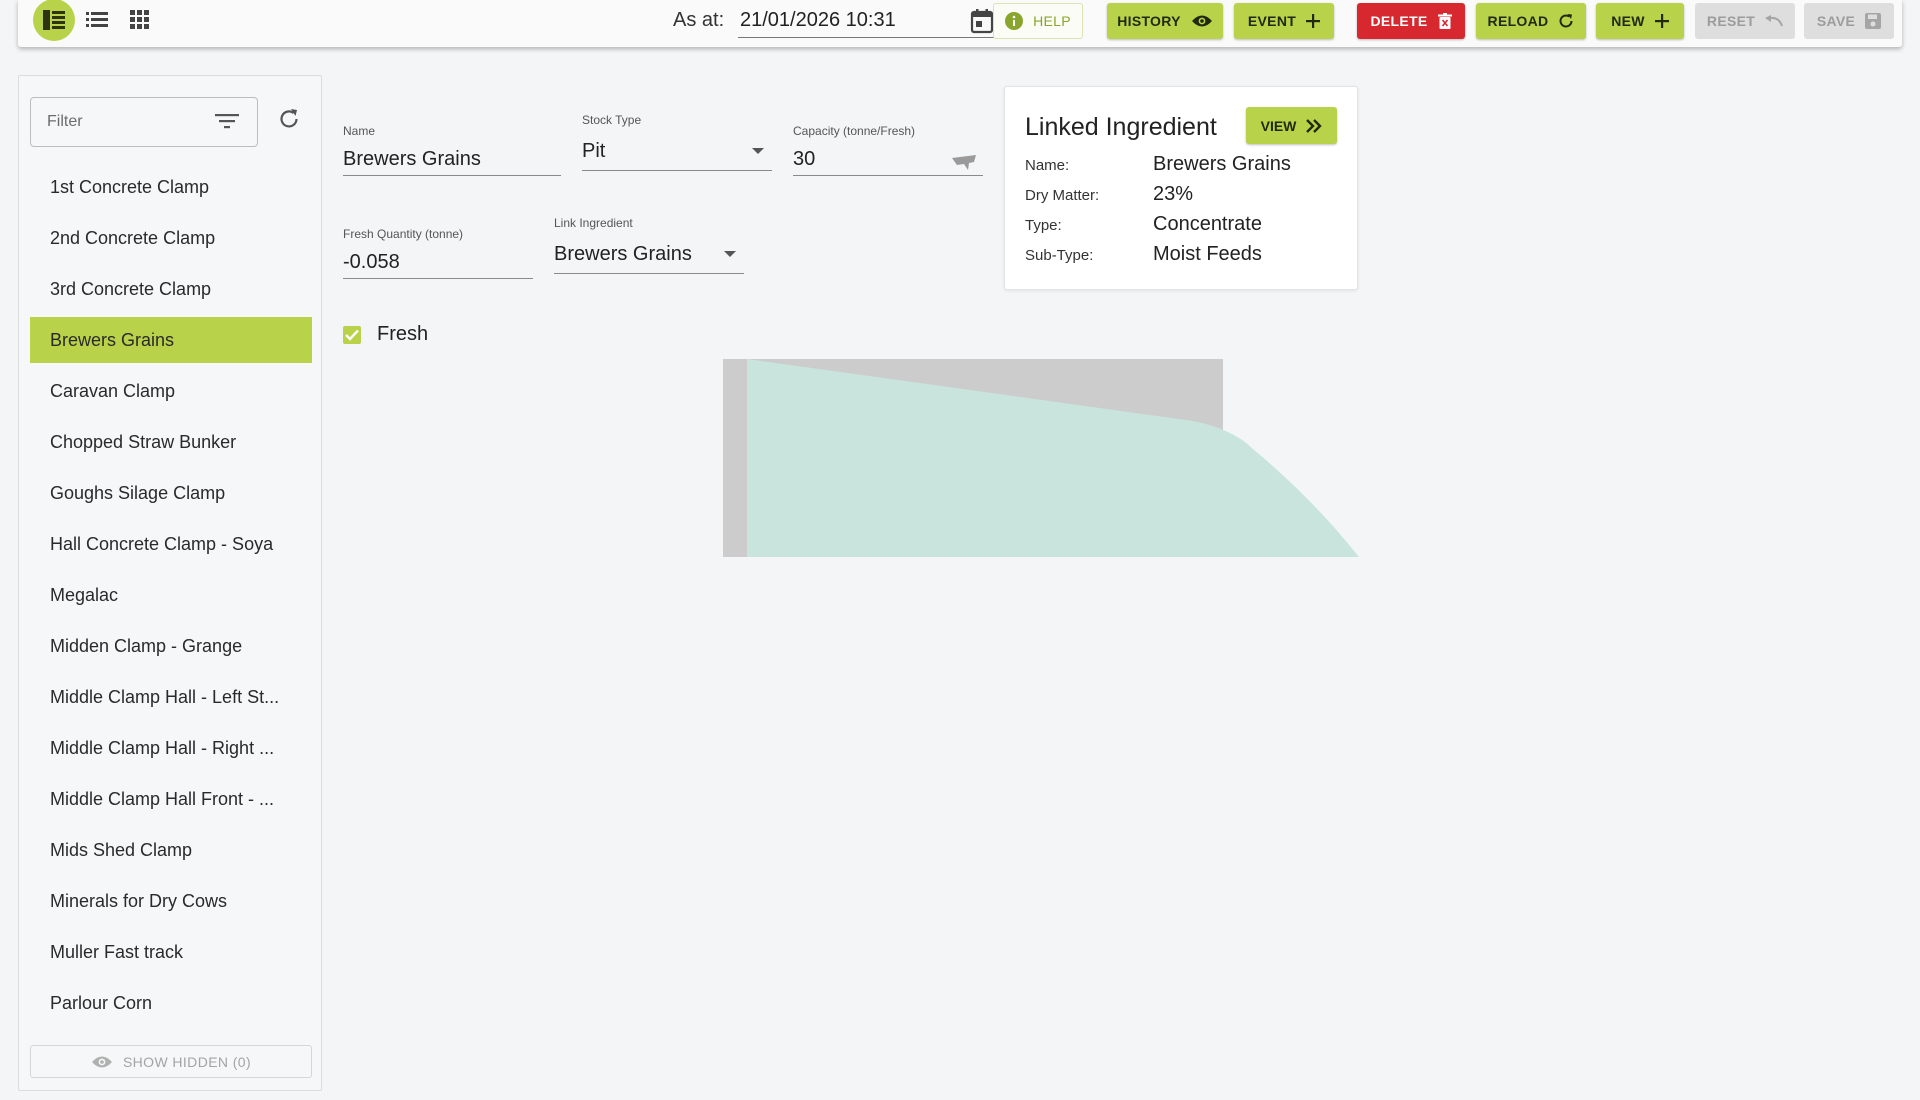 Image resolution: width=1920 pixels, height=1100 pixels. I want to click on save-icon, so click(1873, 21).